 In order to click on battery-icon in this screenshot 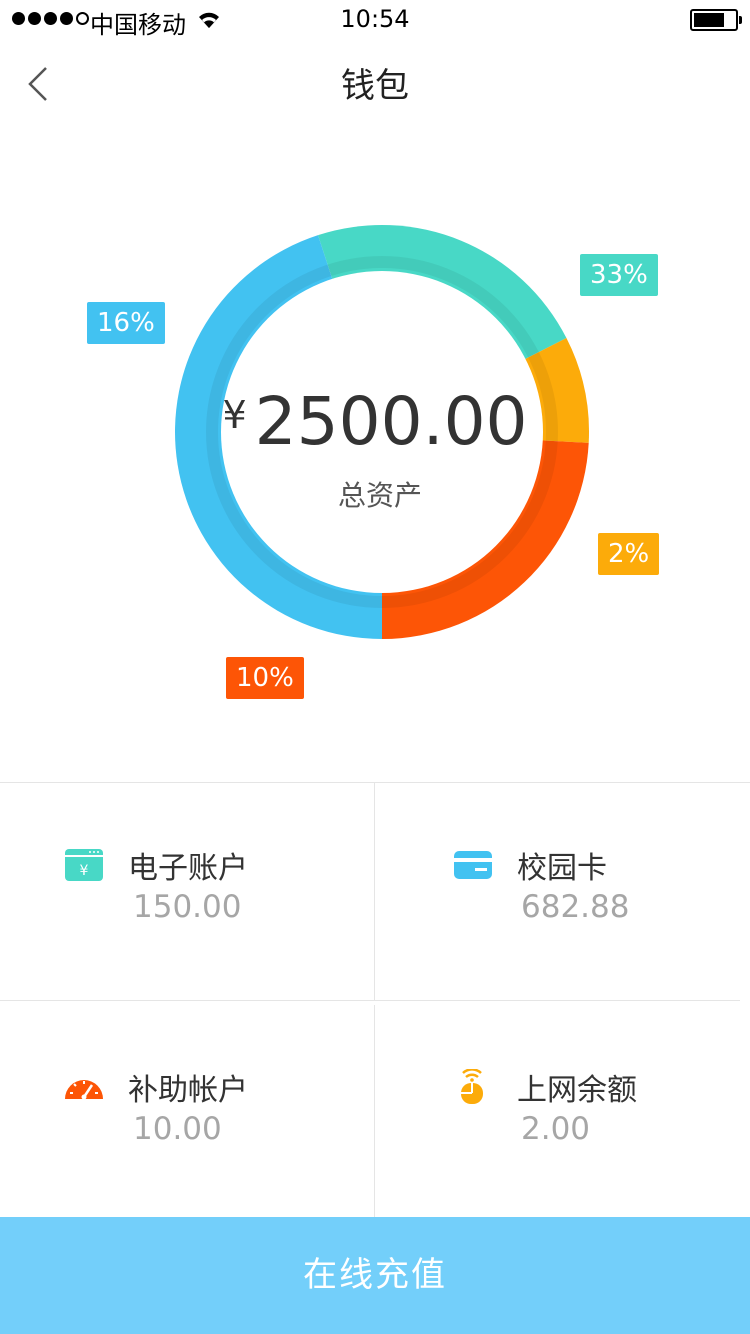, I will do `click(716, 20)`.